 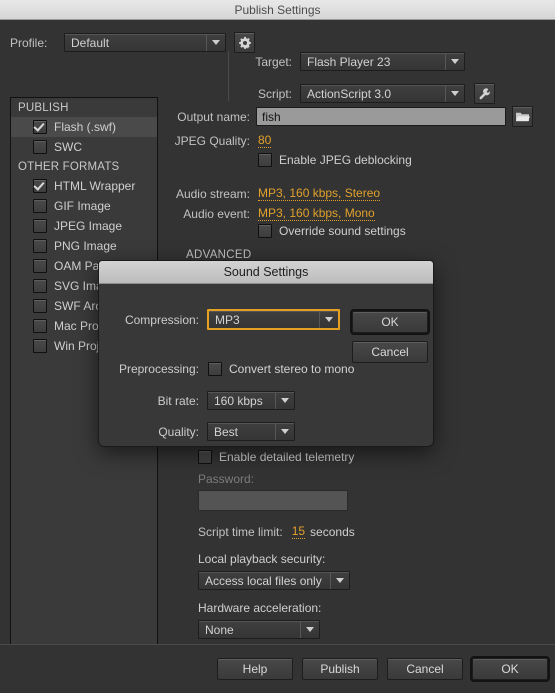 I want to click on preprocessing-row: Preprocessing: Convert stereo to mono, so click(x=229, y=369).